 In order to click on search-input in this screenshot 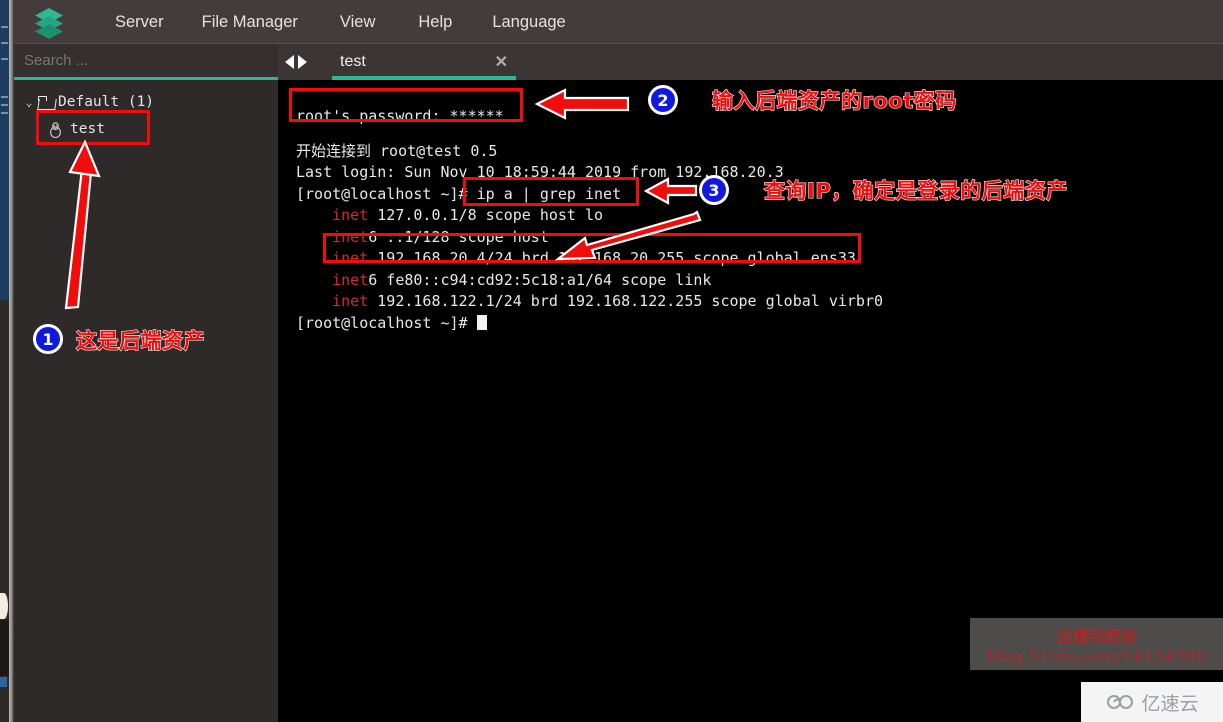, I will do `click(146, 60)`.